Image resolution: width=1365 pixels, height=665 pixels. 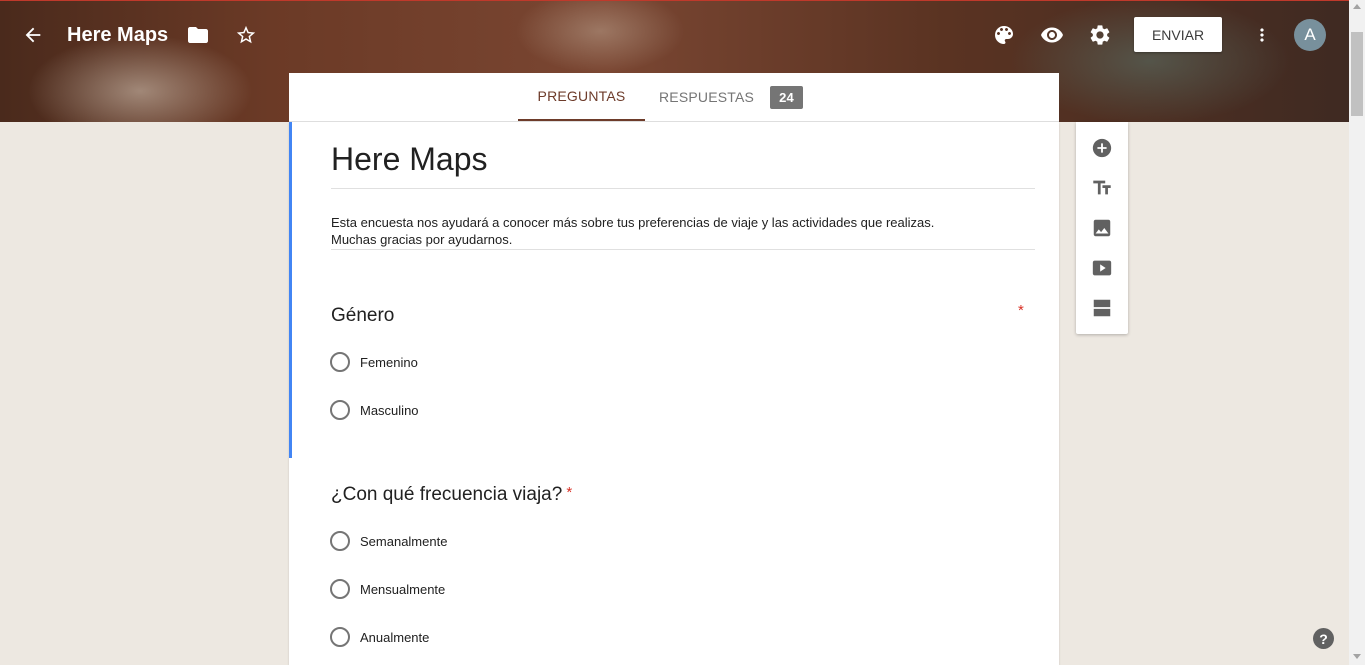 I want to click on tab-questions: PREGUNTAS, so click(x=581, y=97).